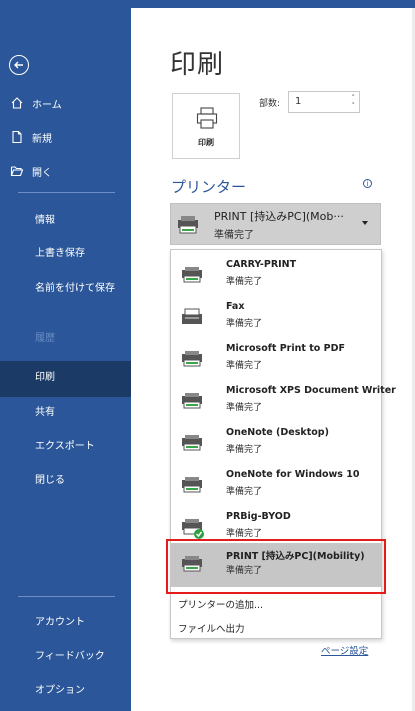 This screenshot has height=711, width=415. Describe the element at coordinates (324, 102) in the screenshot. I see `copies-stepper: 1 ˄ ˅` at that location.